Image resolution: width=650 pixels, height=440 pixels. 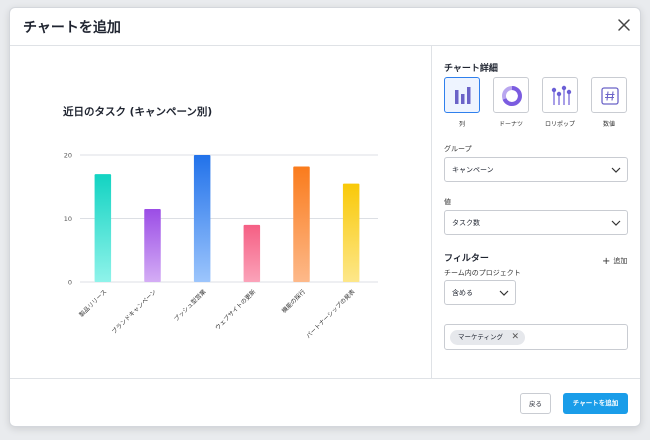 What do you see at coordinates (330, 314) in the screenshot?
I see `x-tick-label: パートナーシップの発表` at bounding box center [330, 314].